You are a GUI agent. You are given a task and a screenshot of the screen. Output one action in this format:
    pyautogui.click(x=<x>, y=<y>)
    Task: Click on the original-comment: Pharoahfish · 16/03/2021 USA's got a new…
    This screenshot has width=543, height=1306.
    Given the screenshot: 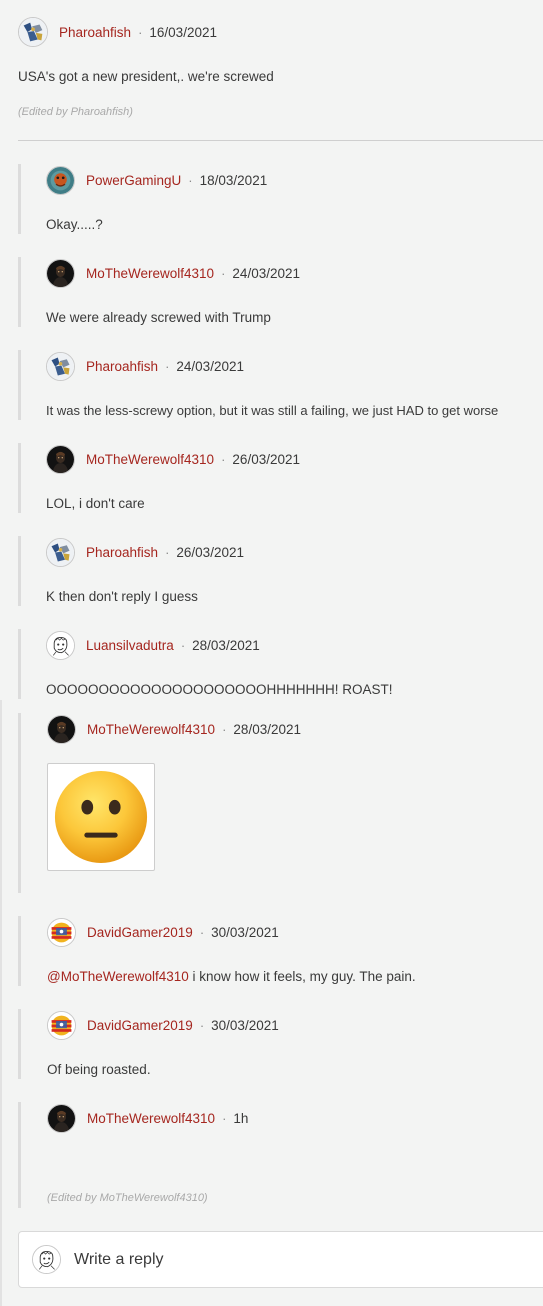 What is the action you would take?
    pyautogui.click(x=280, y=67)
    